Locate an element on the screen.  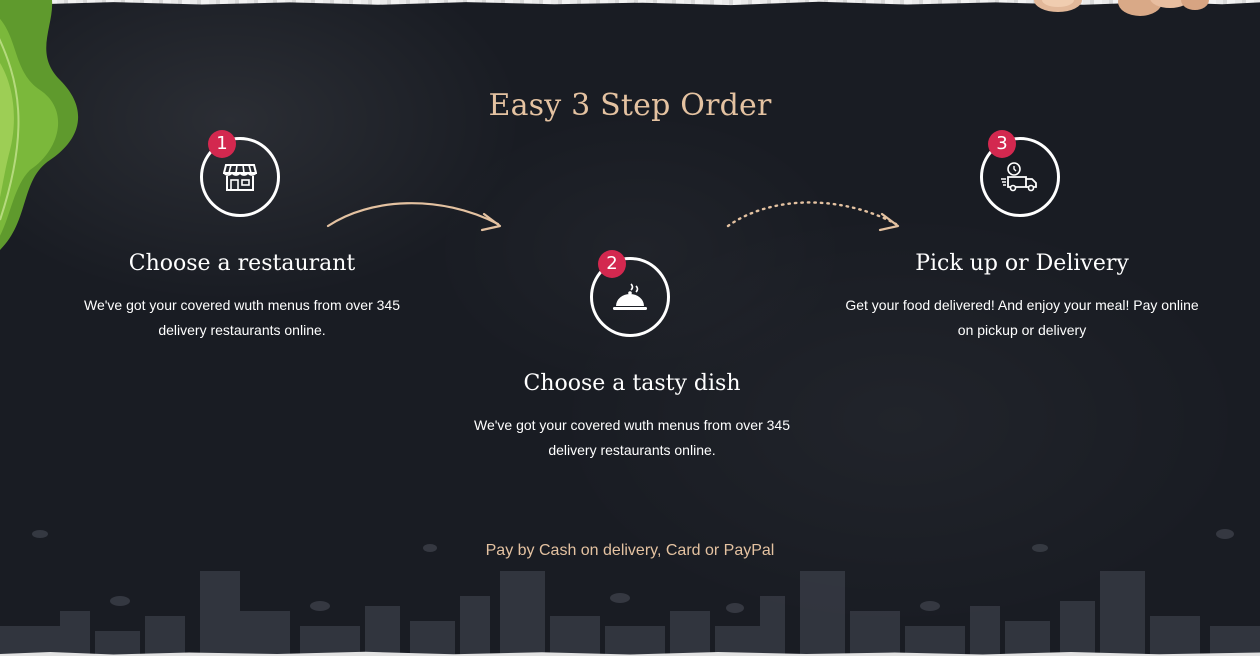
almond-decoration is located at coordinates (1121, 8).